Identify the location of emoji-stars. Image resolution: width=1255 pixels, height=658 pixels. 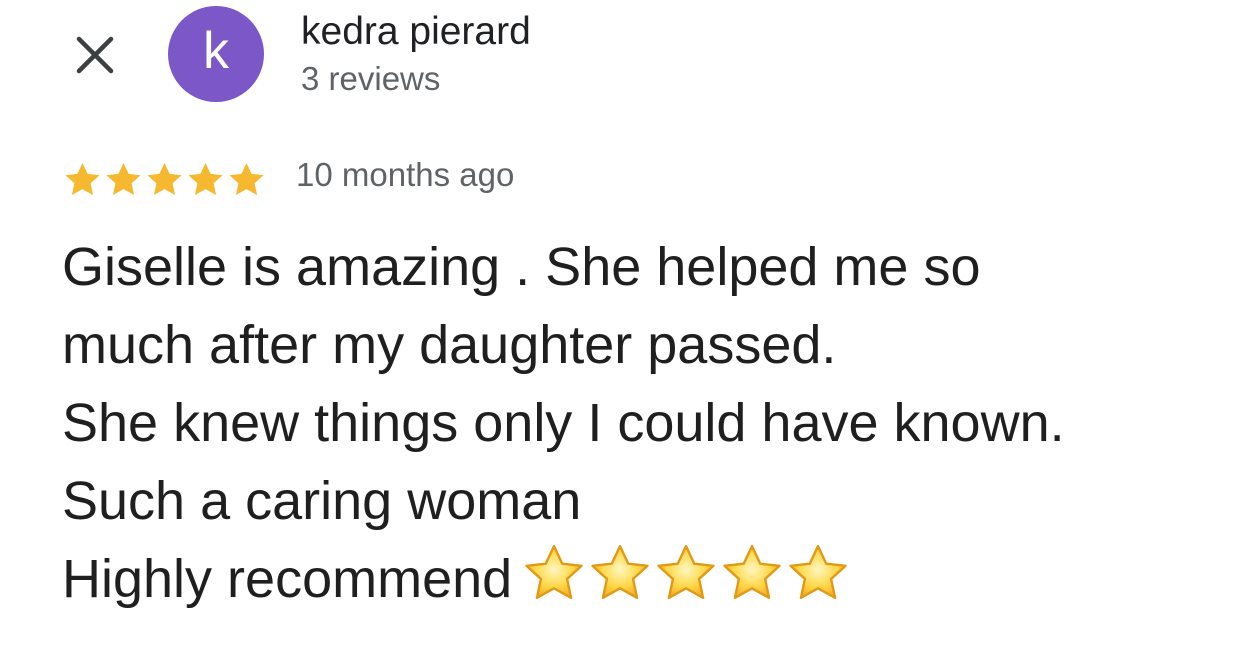
(686, 572).